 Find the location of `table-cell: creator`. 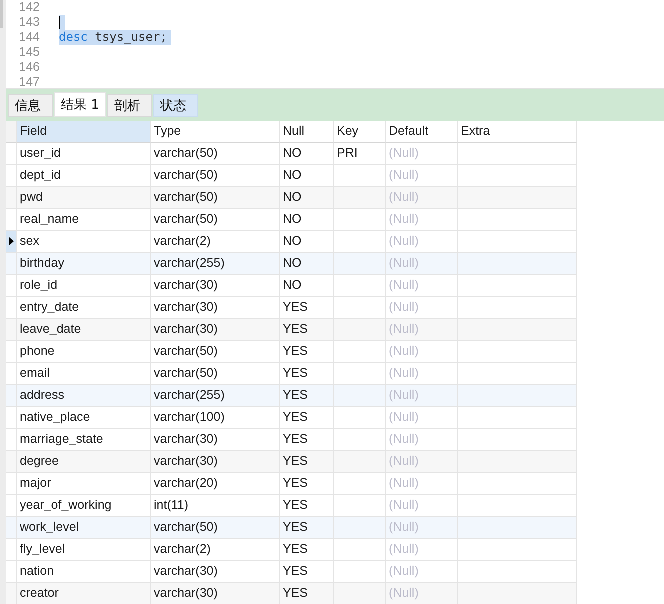

table-cell: creator is located at coordinates (84, 593).